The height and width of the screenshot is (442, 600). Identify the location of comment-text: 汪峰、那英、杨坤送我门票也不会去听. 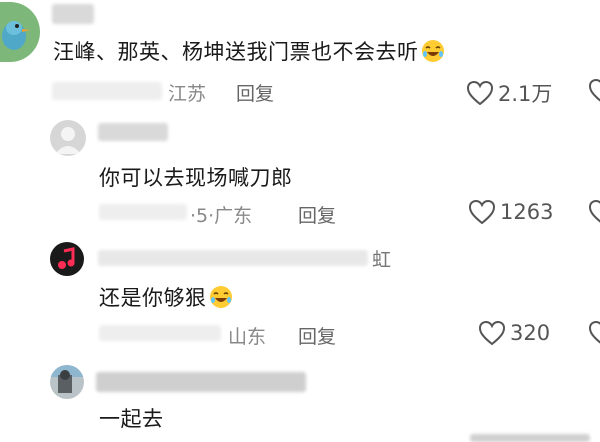
(249, 51).